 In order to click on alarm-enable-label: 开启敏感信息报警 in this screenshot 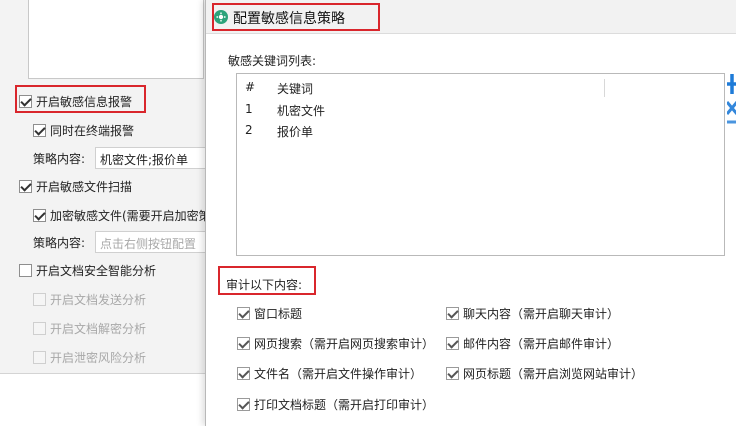, I will do `click(84, 101)`.